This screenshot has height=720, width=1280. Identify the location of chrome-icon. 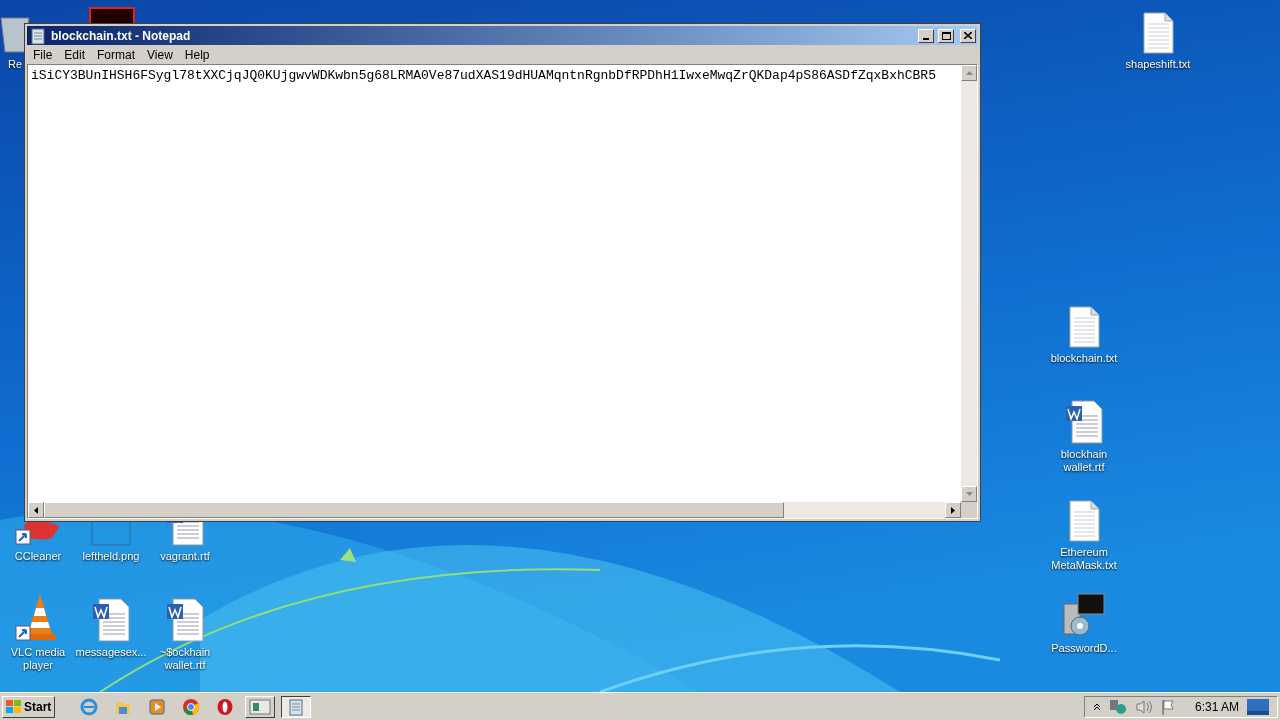
(191, 706).